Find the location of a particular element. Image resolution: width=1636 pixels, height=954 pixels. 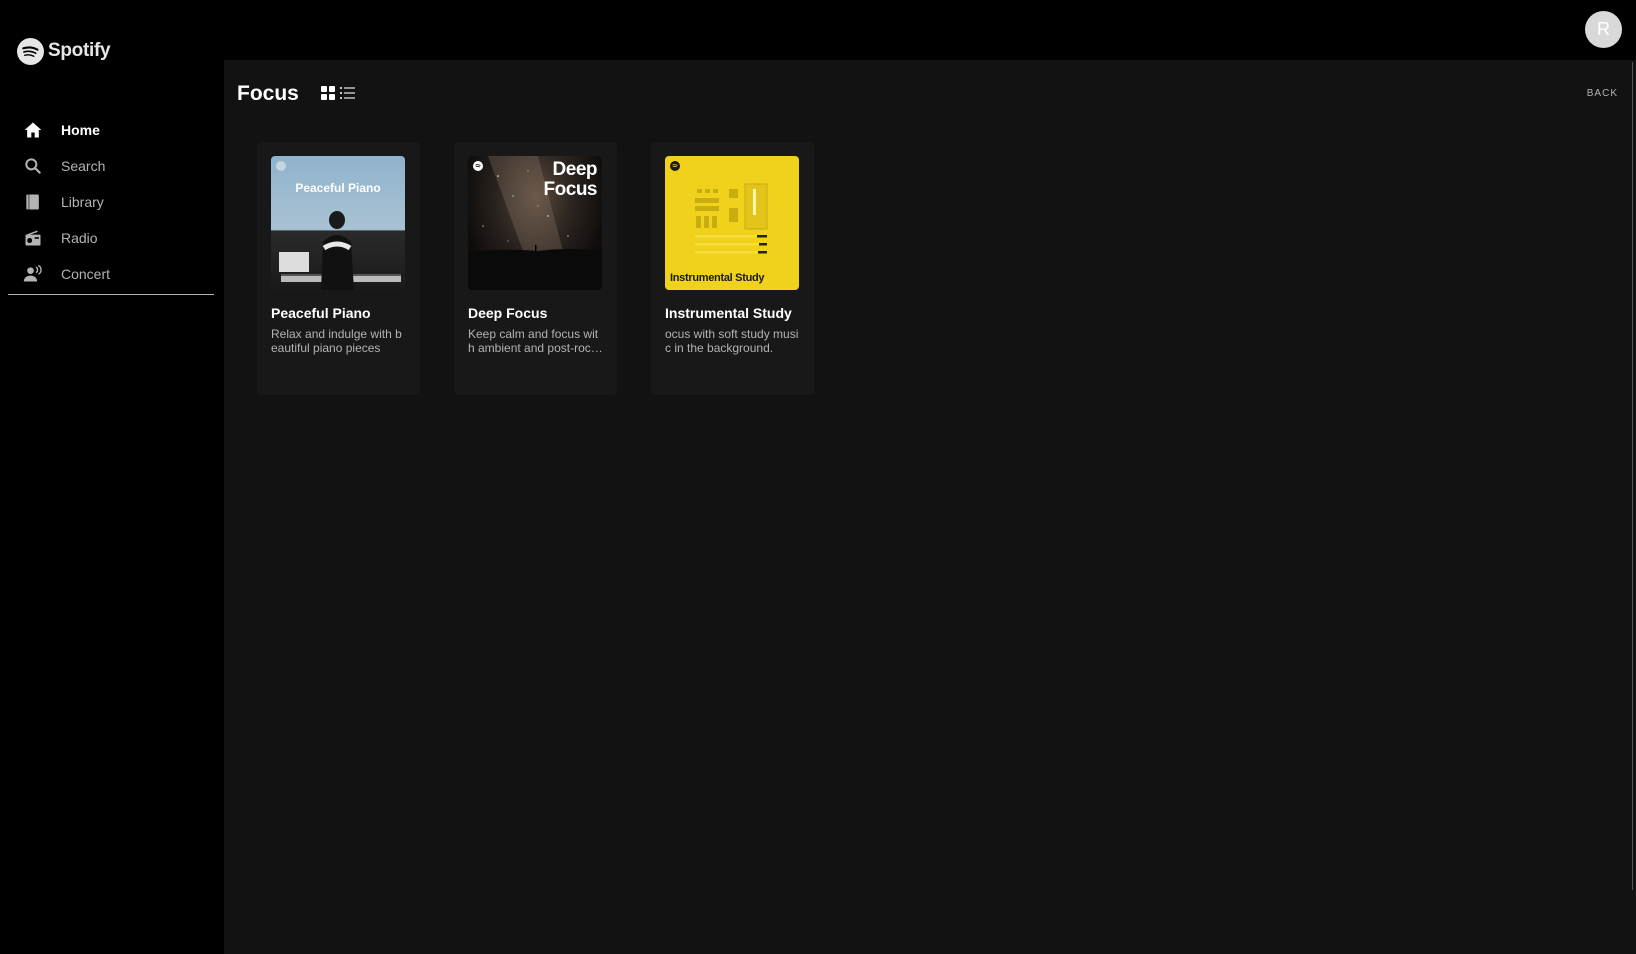

cover-title: Instrumental Study is located at coordinates (717, 278).